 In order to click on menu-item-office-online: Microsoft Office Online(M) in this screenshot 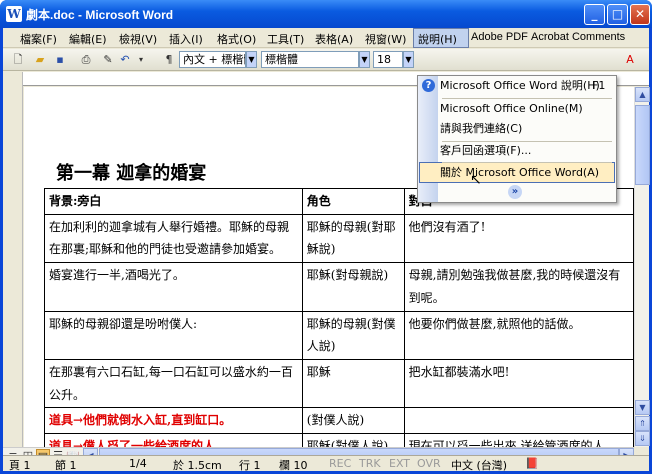, I will do `click(511, 109)`.